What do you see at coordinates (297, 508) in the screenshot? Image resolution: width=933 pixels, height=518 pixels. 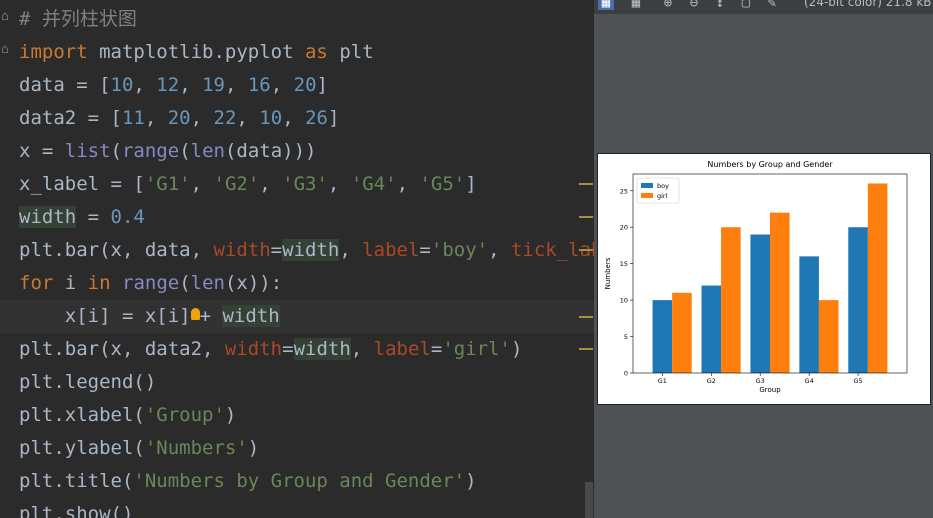 I see `code-line: plt.show()` at bounding box center [297, 508].